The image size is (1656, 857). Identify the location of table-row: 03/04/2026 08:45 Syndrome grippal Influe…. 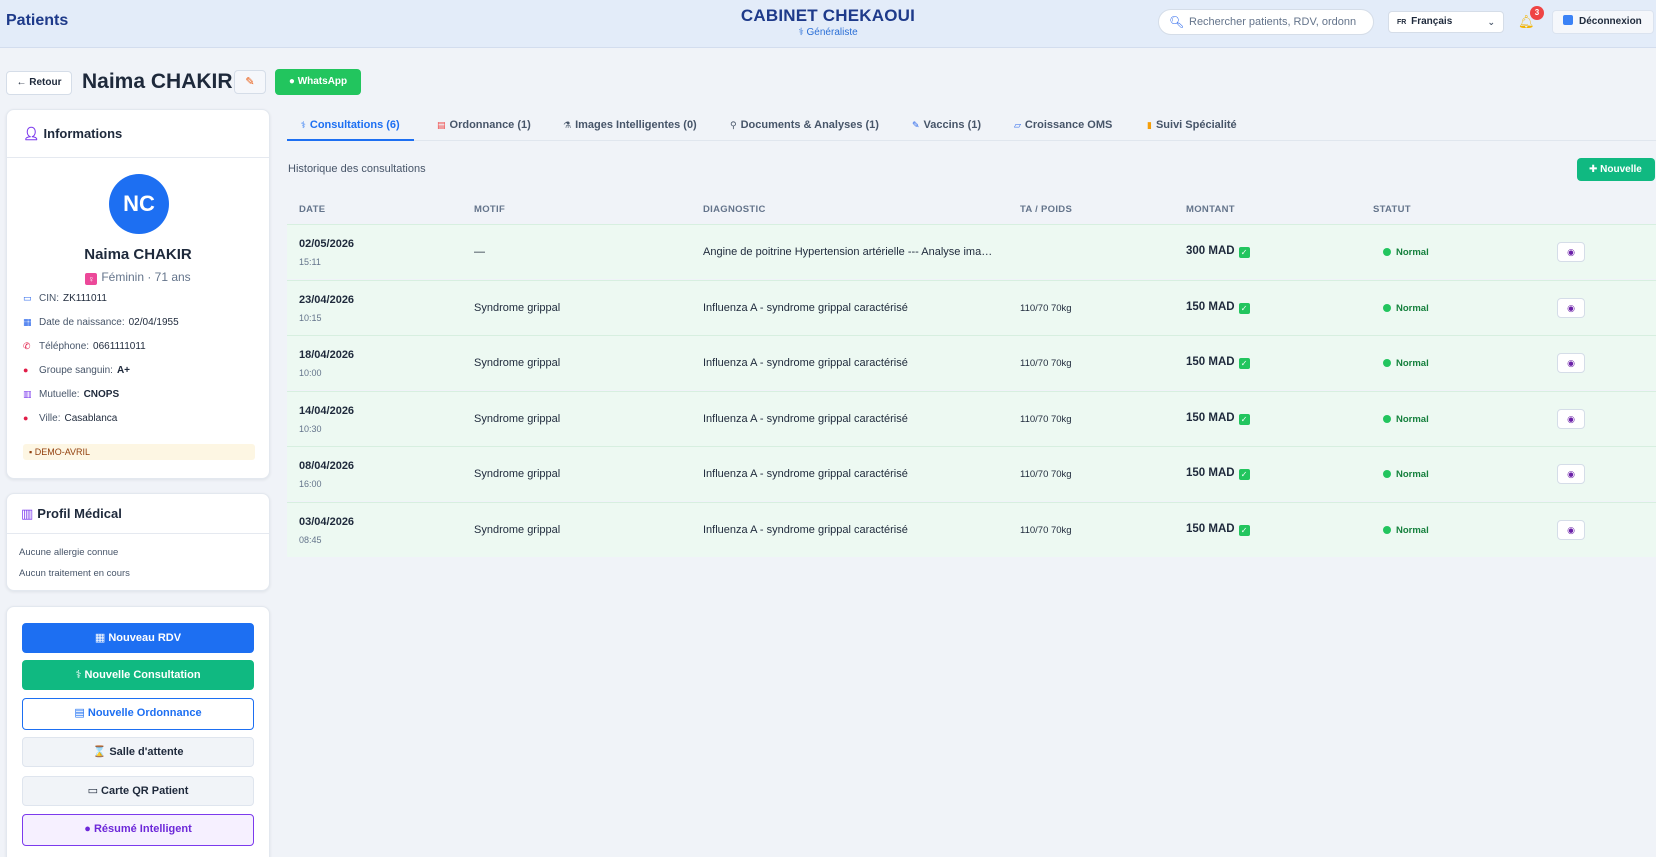
(971, 529).